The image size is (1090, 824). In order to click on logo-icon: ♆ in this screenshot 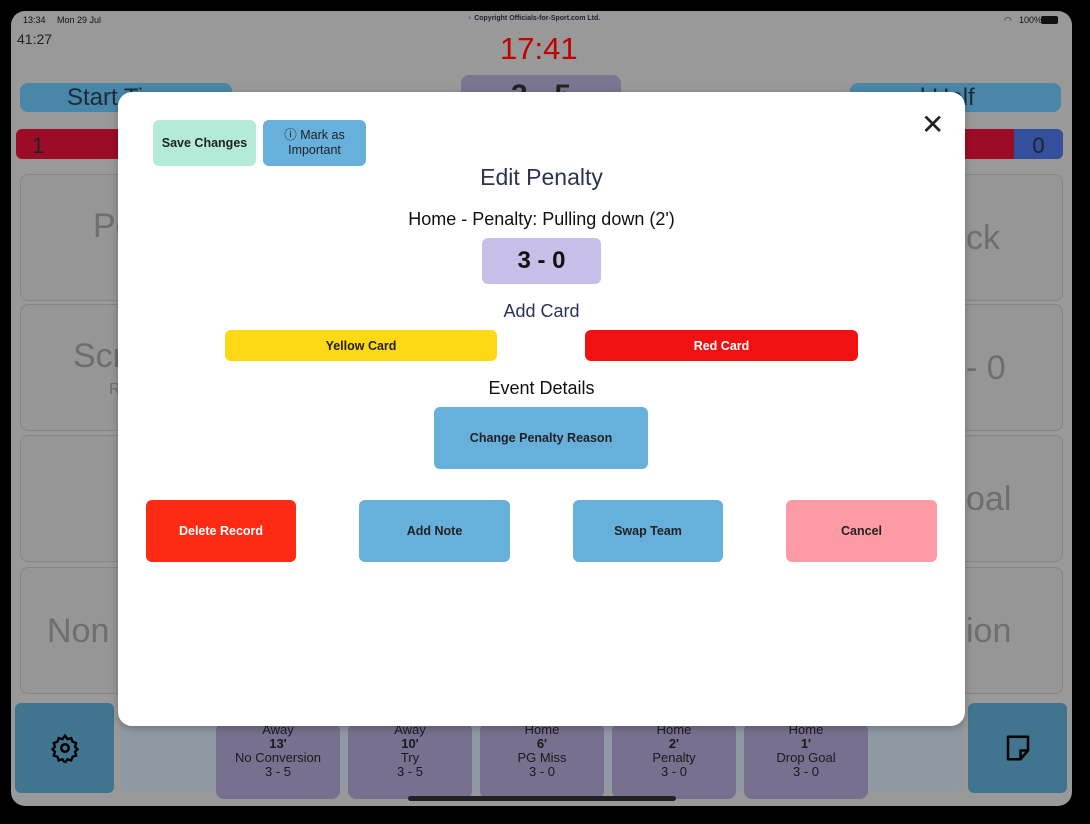, I will do `click(470, 18)`.